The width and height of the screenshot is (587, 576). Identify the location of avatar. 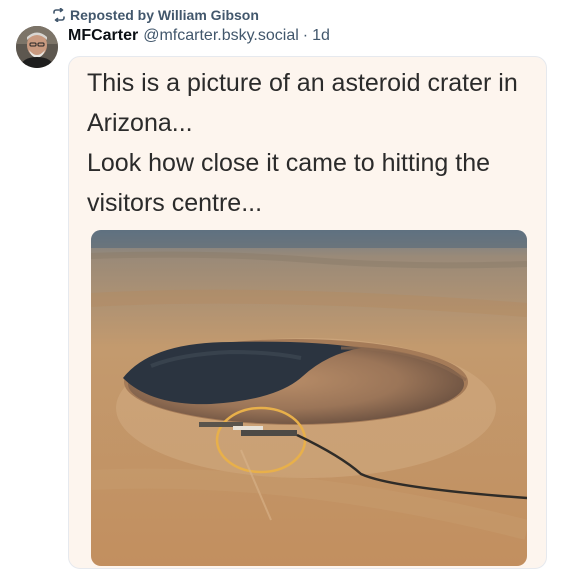
(37, 47).